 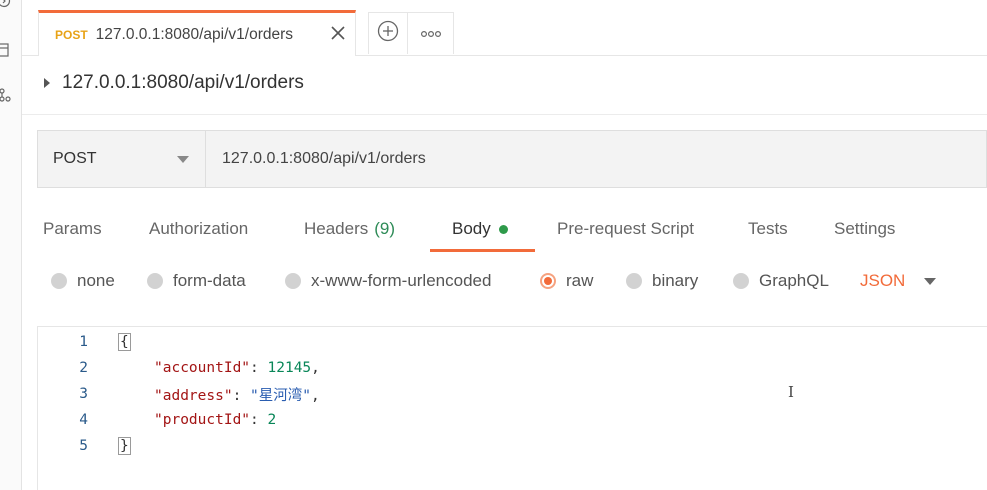 I want to click on json-key: "productId", so click(x=202, y=420).